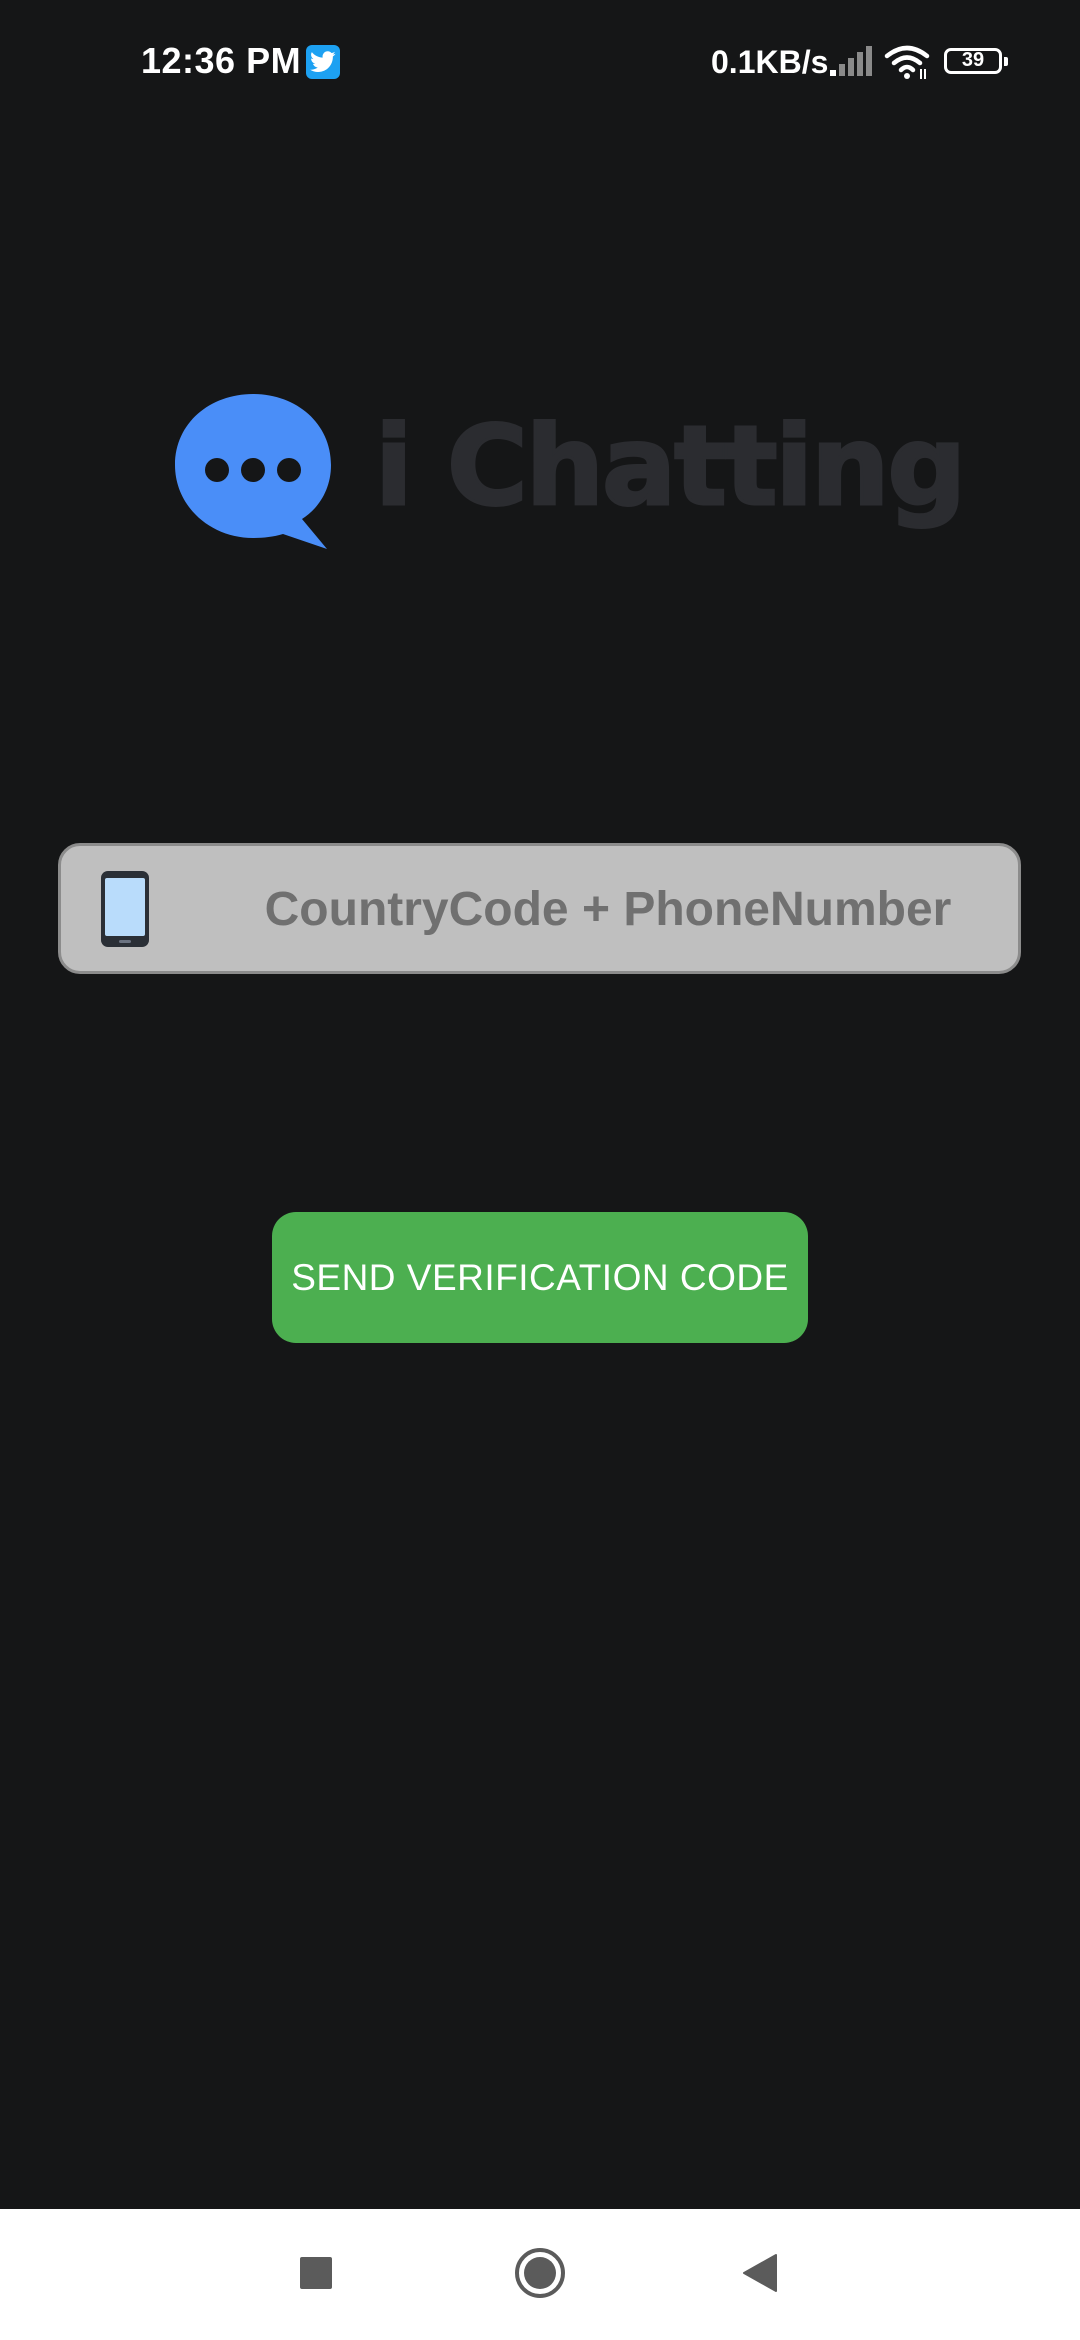 This screenshot has height=2340, width=1080. What do you see at coordinates (670, 466) in the screenshot?
I see `app-name: i Chatting` at bounding box center [670, 466].